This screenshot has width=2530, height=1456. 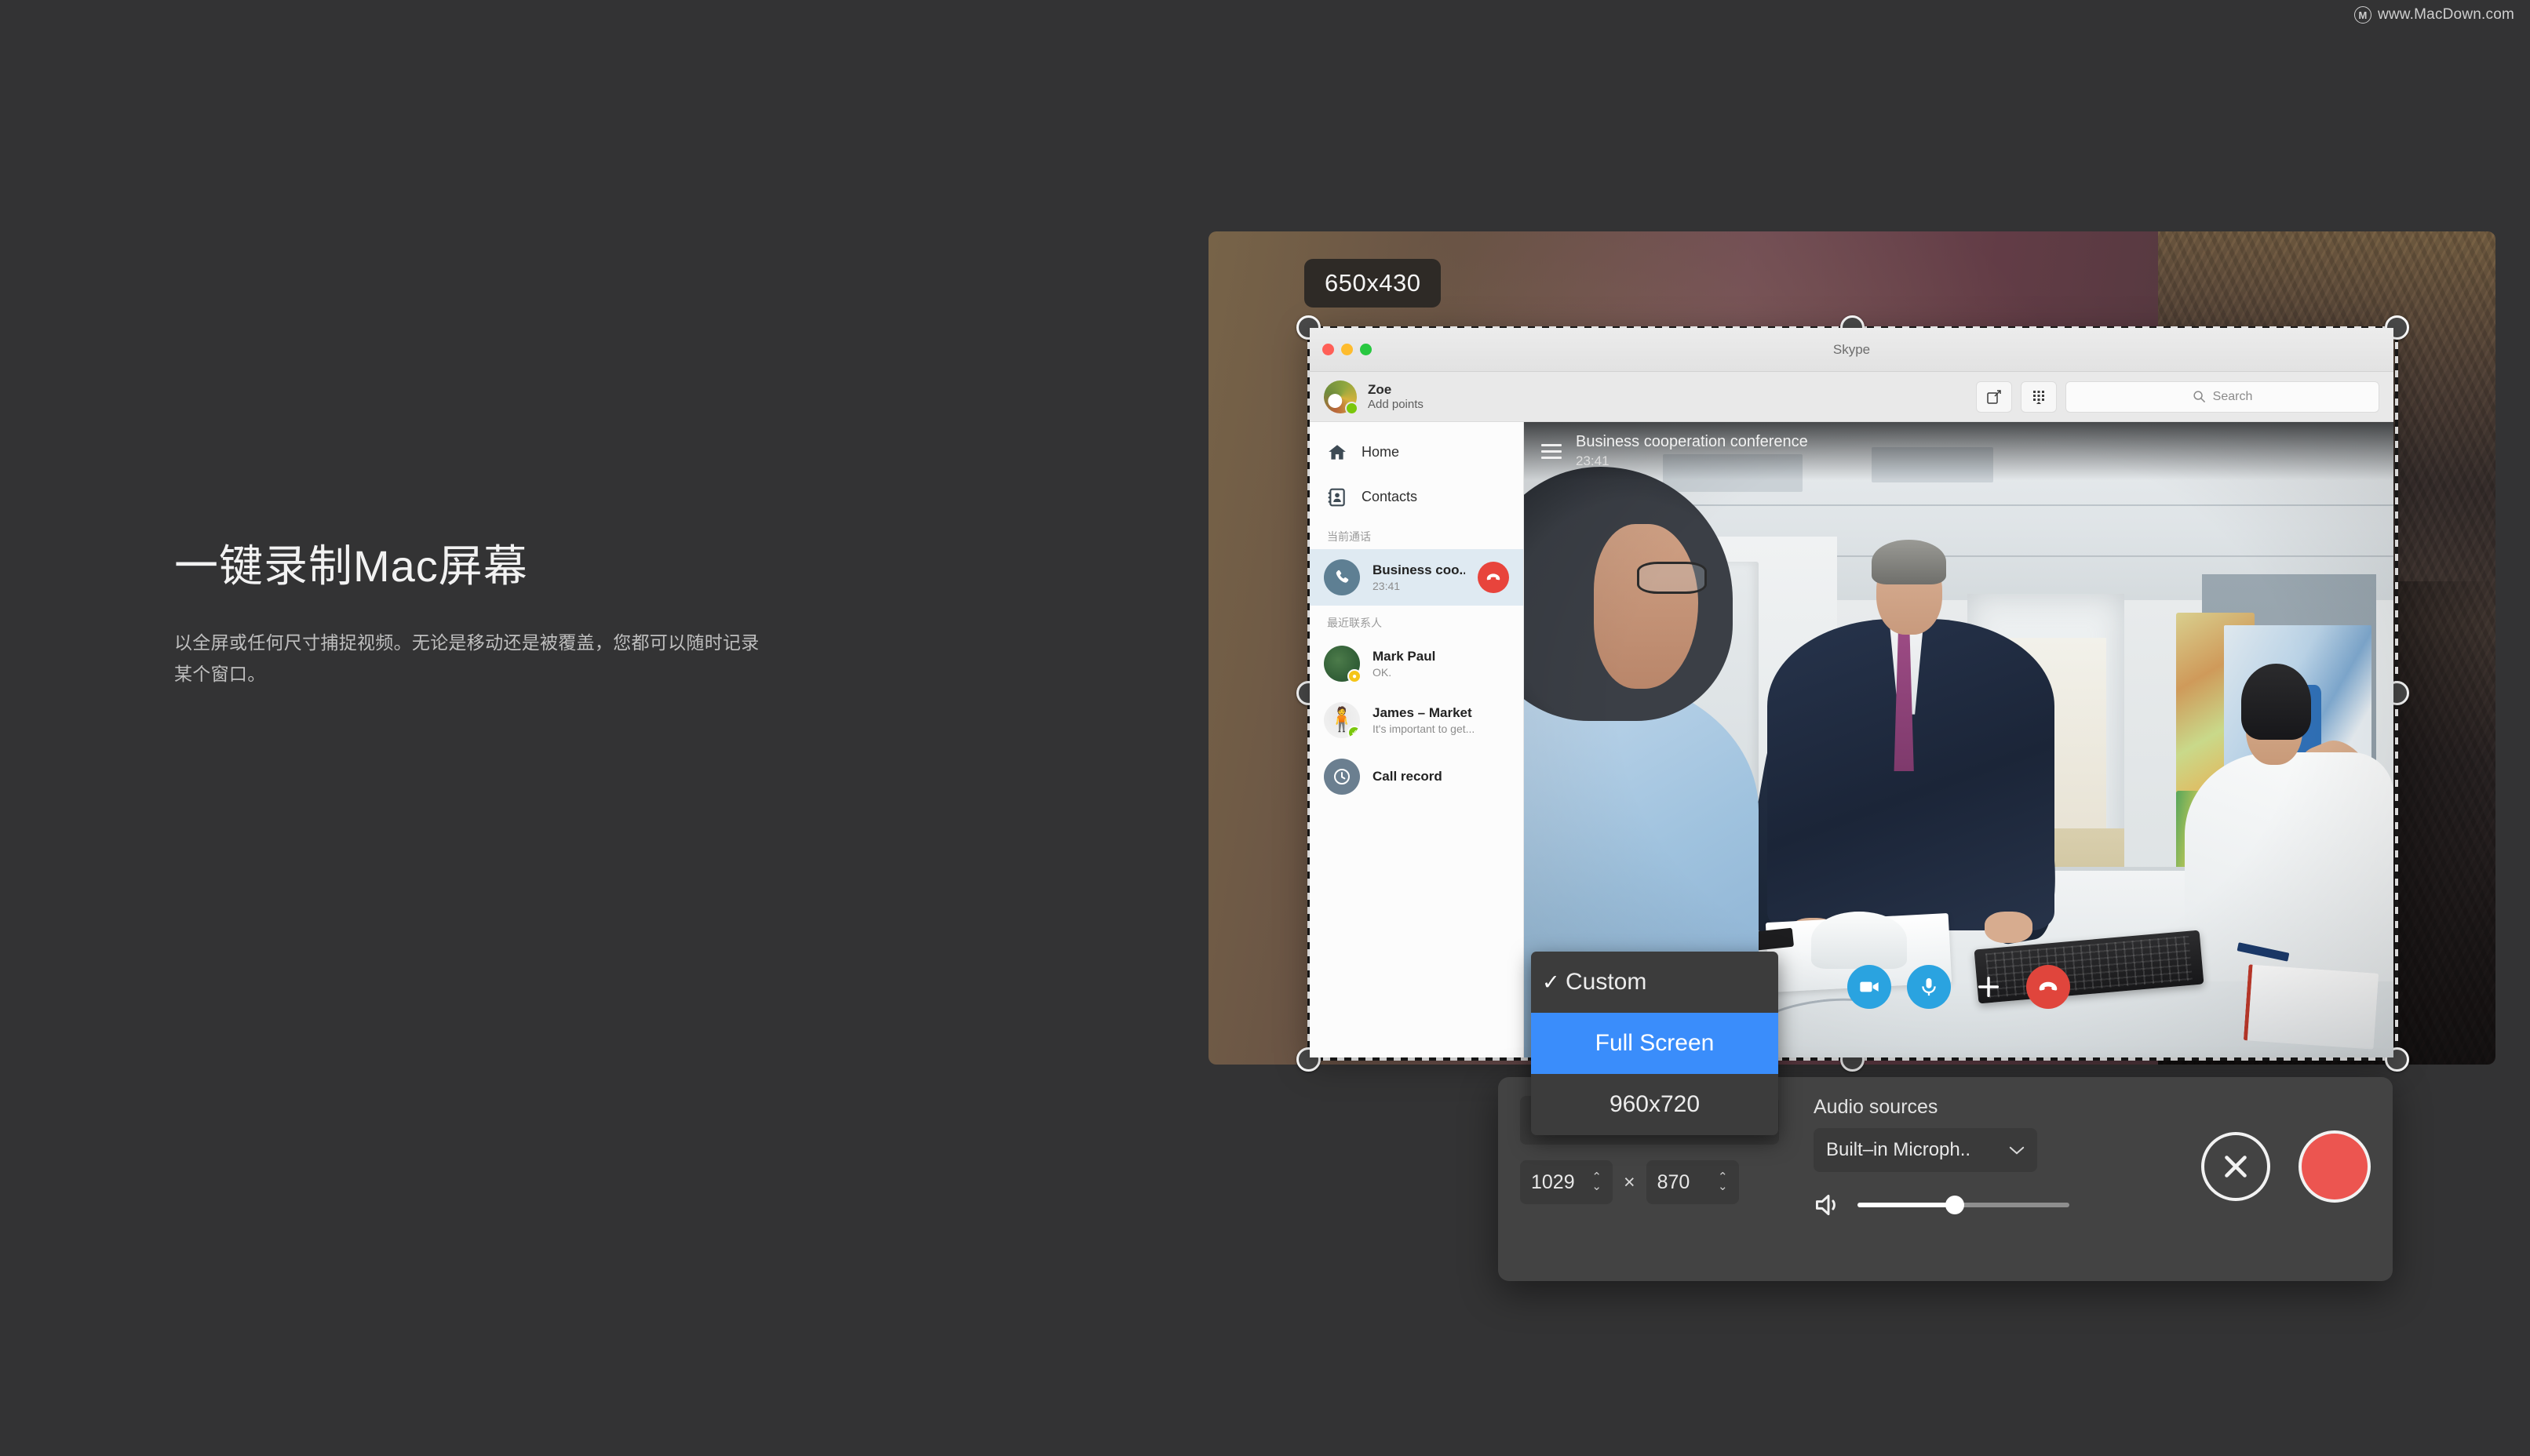 I want to click on menu-item-960x720: 960x720, so click(x=1654, y=1104).